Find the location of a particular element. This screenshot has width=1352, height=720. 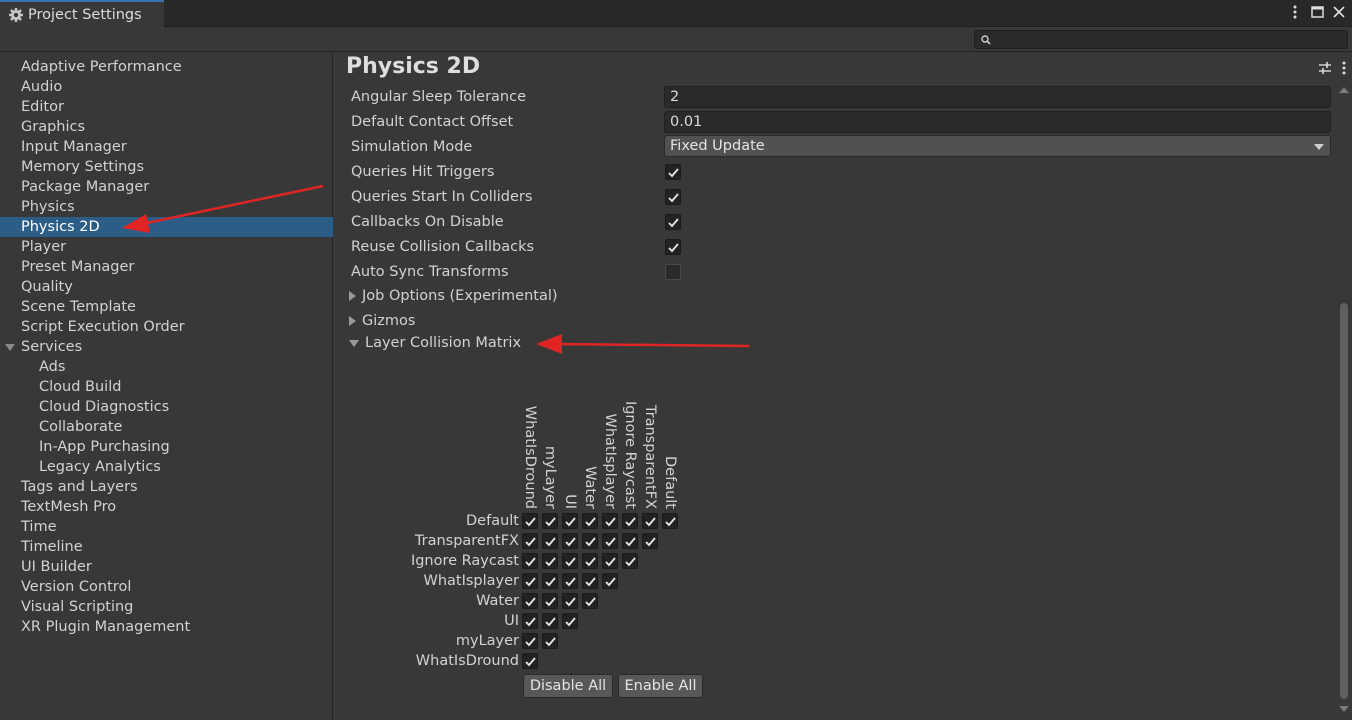

sidebar-item-input-manager: Input Manager is located at coordinates (166, 147).